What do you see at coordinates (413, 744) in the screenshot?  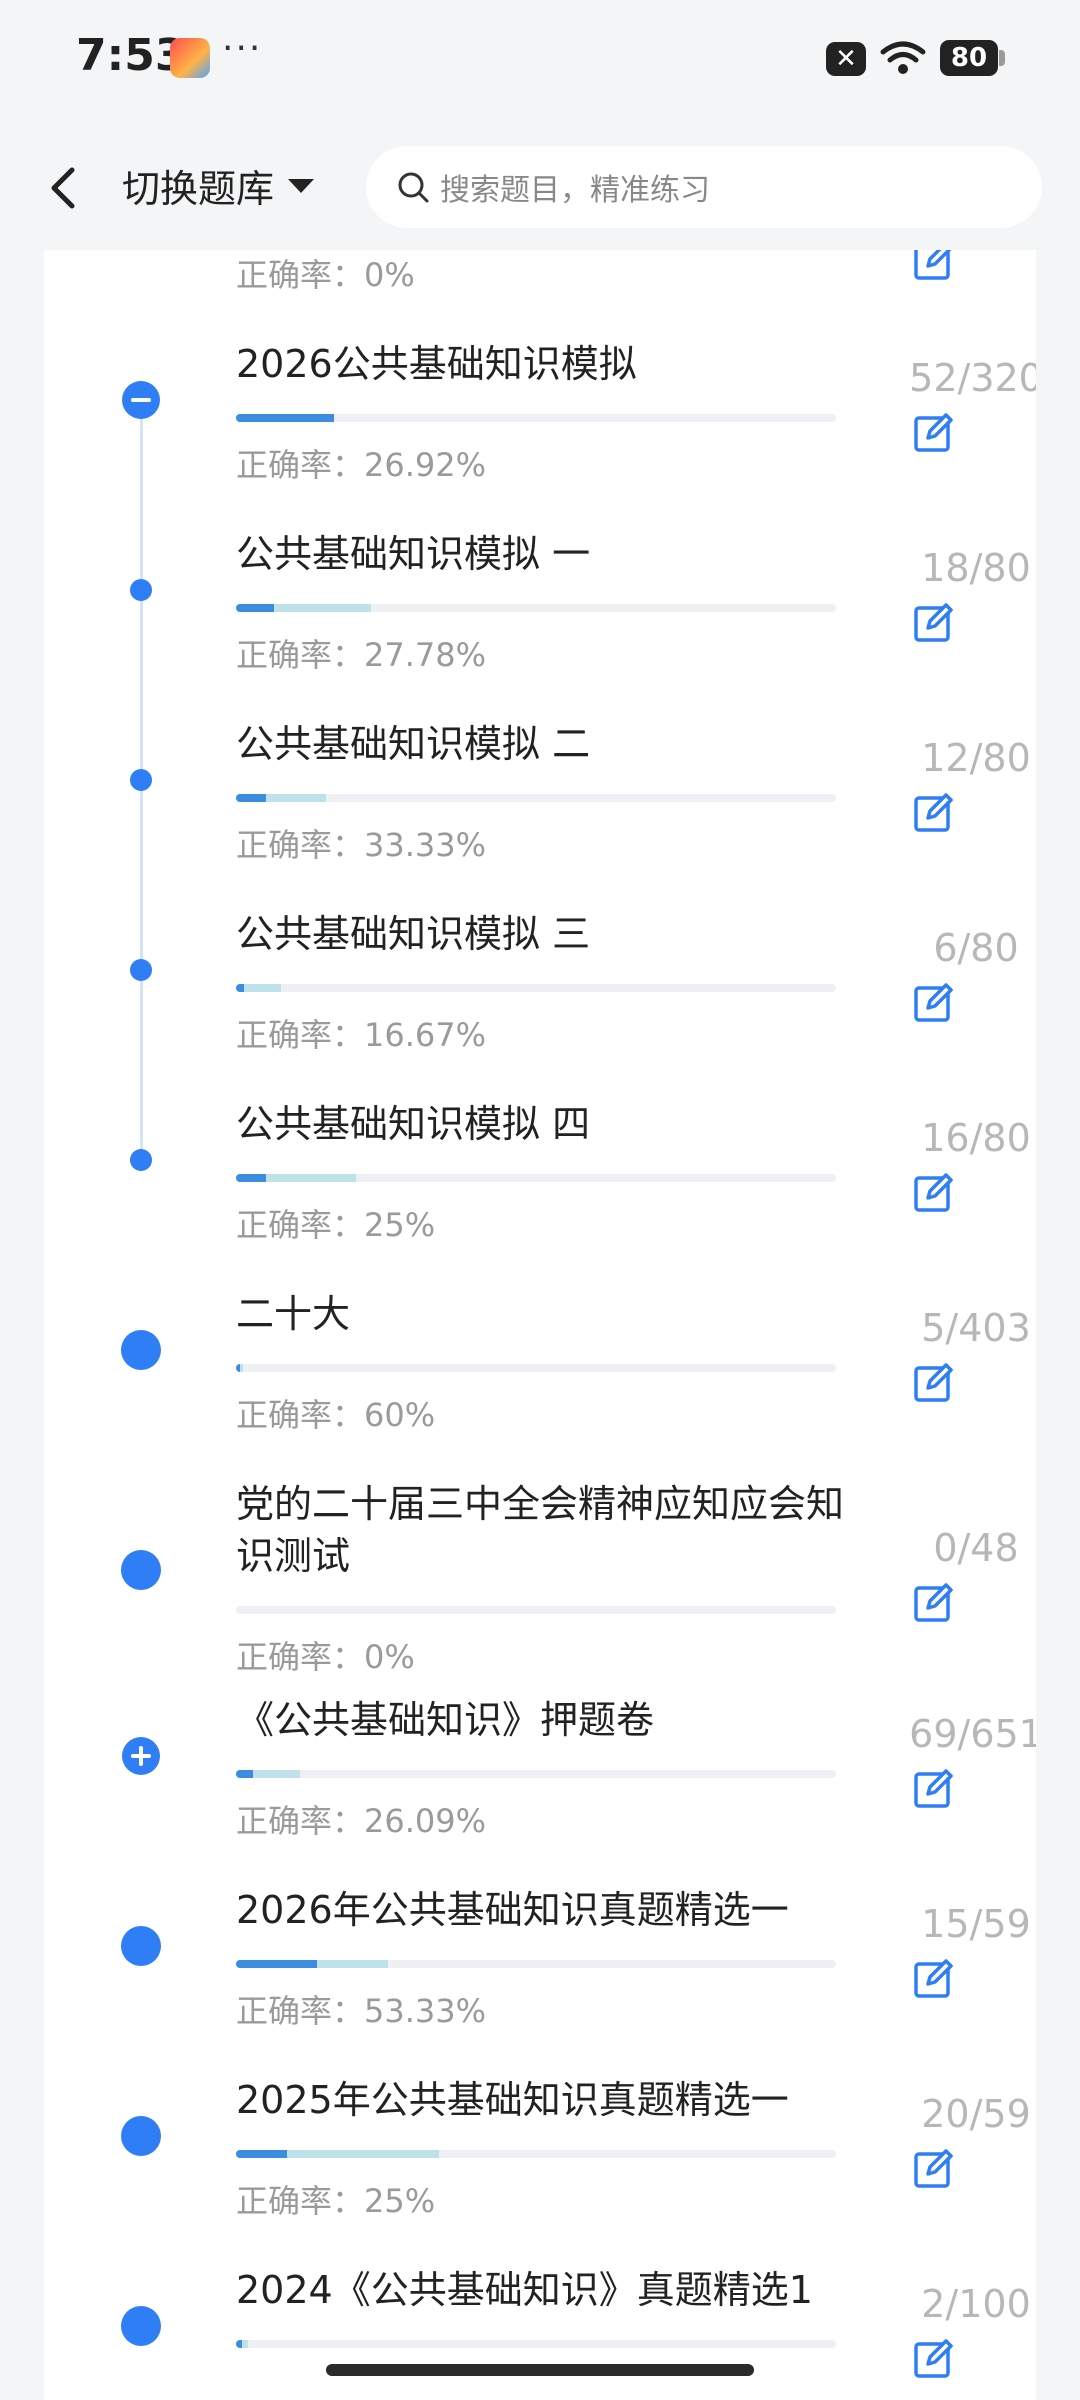 I see `item-title: 公共基础知识模拟 二` at bounding box center [413, 744].